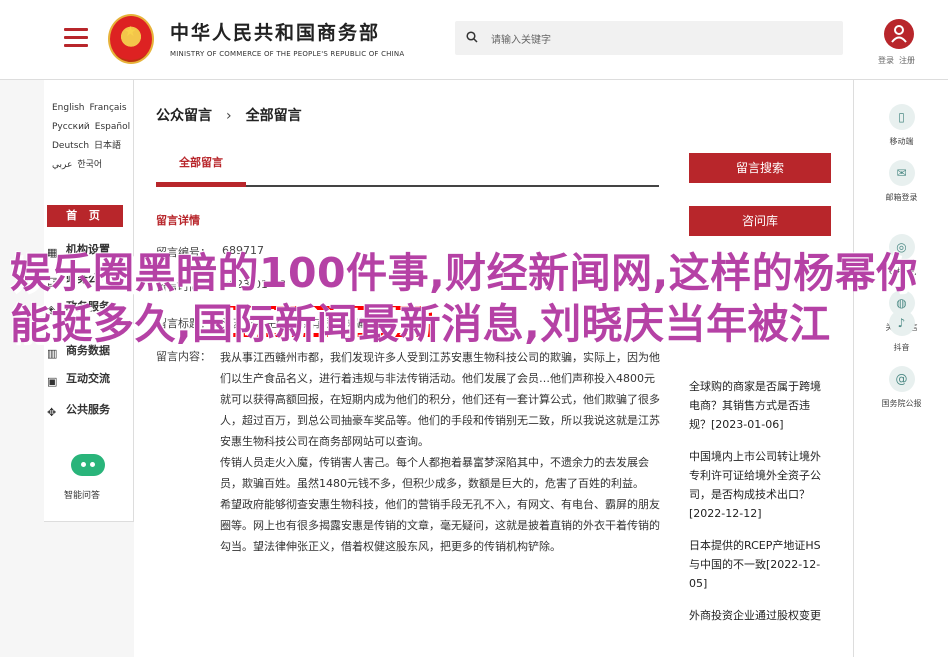 The height and width of the screenshot is (657, 948). I want to click on lang-arabic: عربي, so click(62, 165).